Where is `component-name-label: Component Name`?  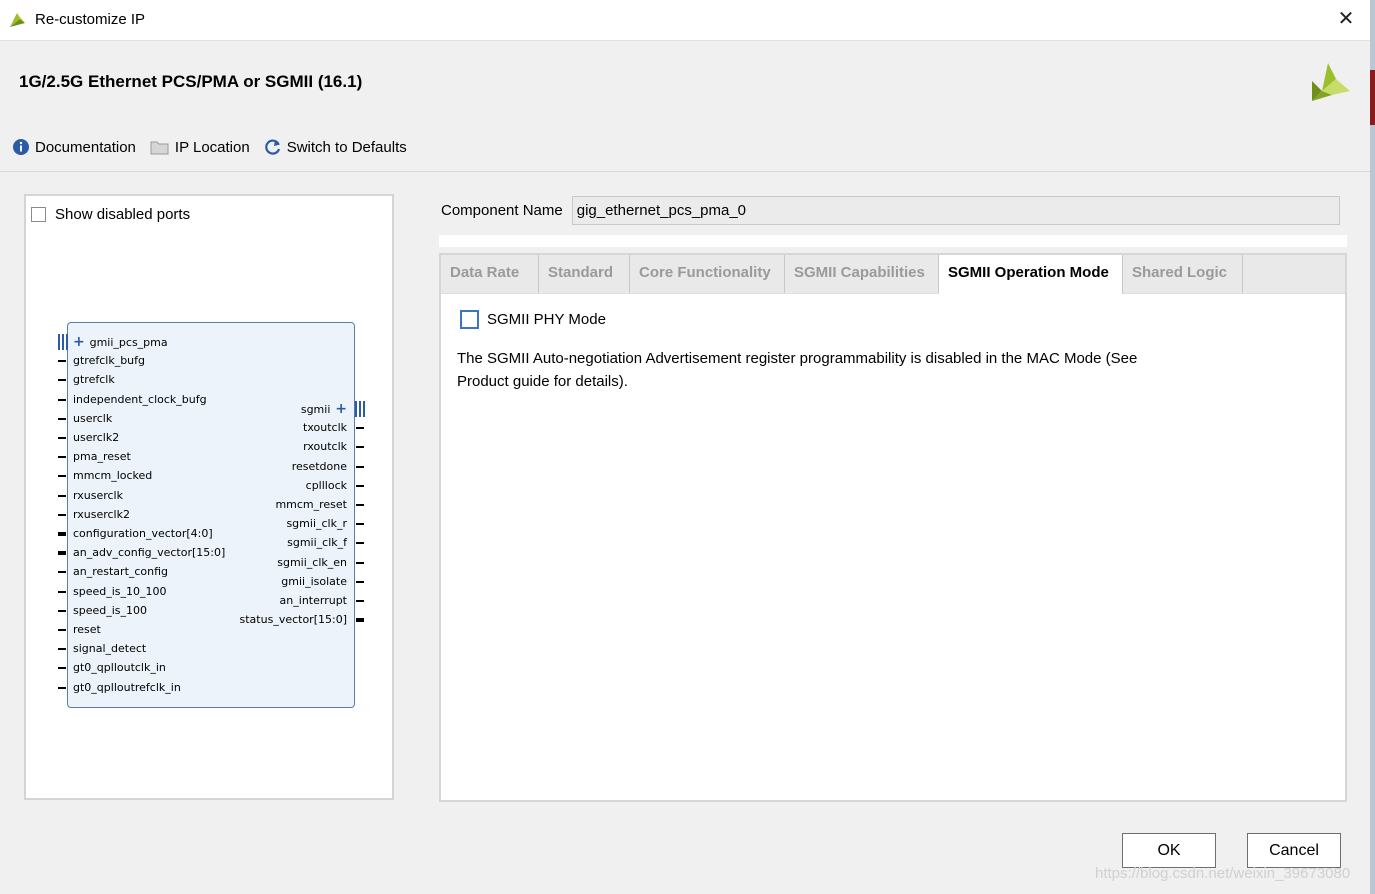
component-name-label: Component Name is located at coordinates (502, 210).